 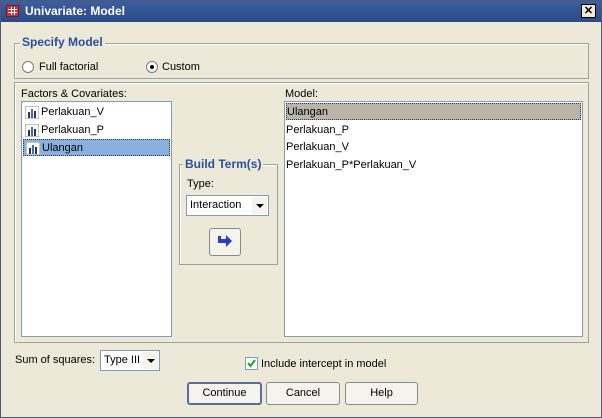 I want to click on model-item-interaction: Perlakuan_P*Perlakuan_V, so click(x=433, y=165).